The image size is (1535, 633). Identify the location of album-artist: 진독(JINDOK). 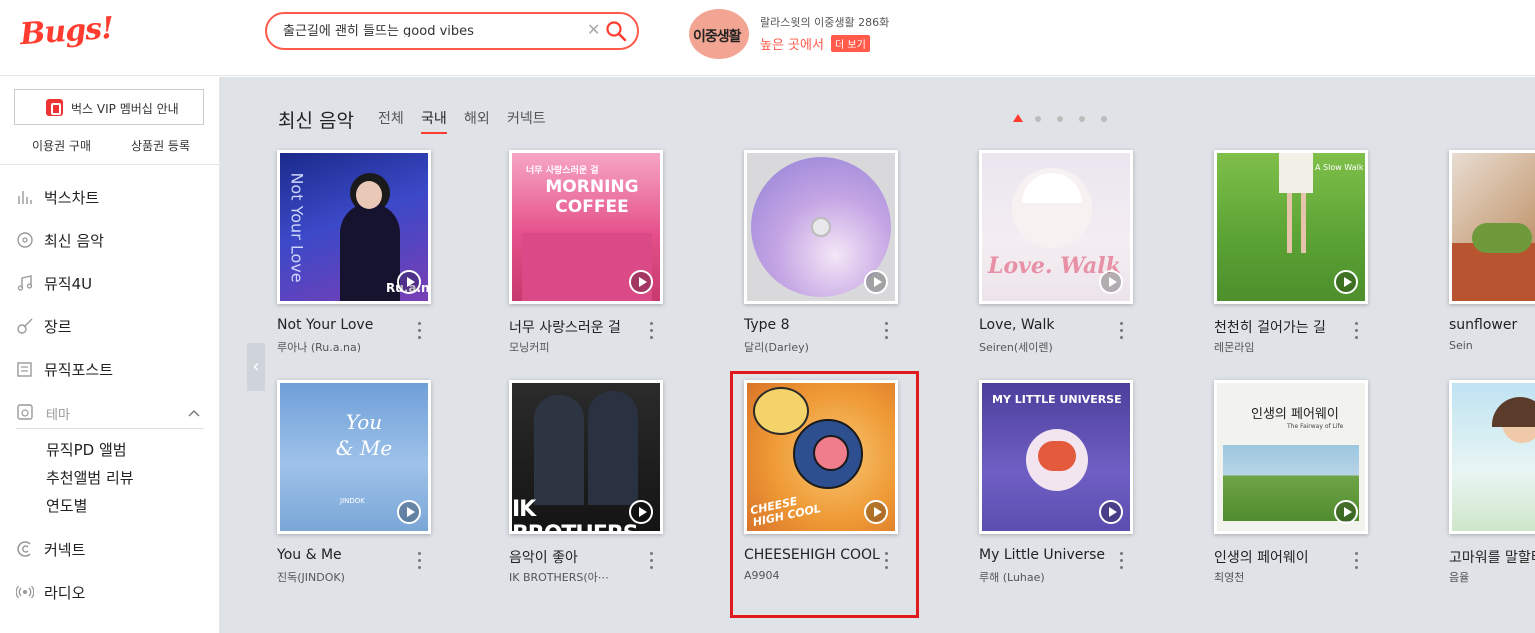
(344, 577).